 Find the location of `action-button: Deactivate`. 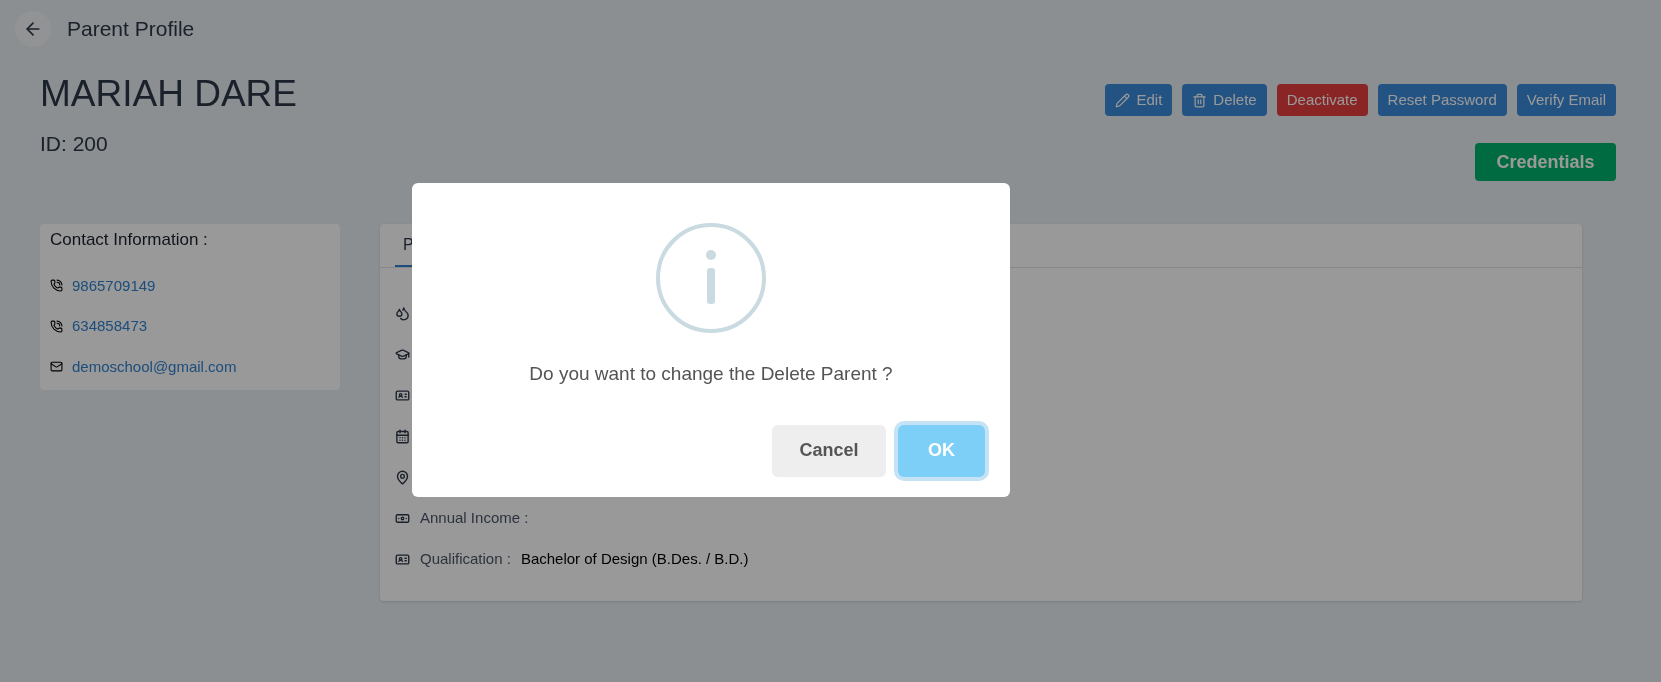

action-button: Deactivate is located at coordinates (1322, 100).